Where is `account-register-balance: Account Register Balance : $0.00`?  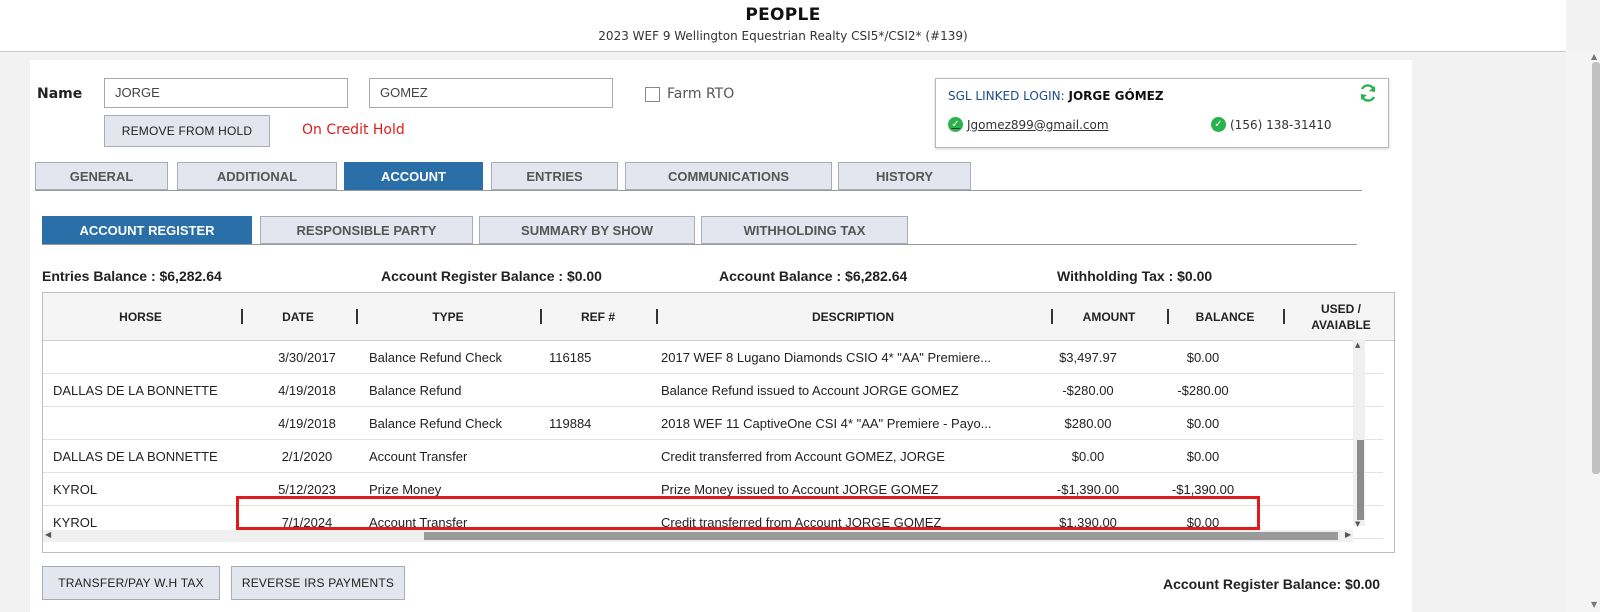
account-register-balance: Account Register Balance : $0.00 is located at coordinates (491, 276).